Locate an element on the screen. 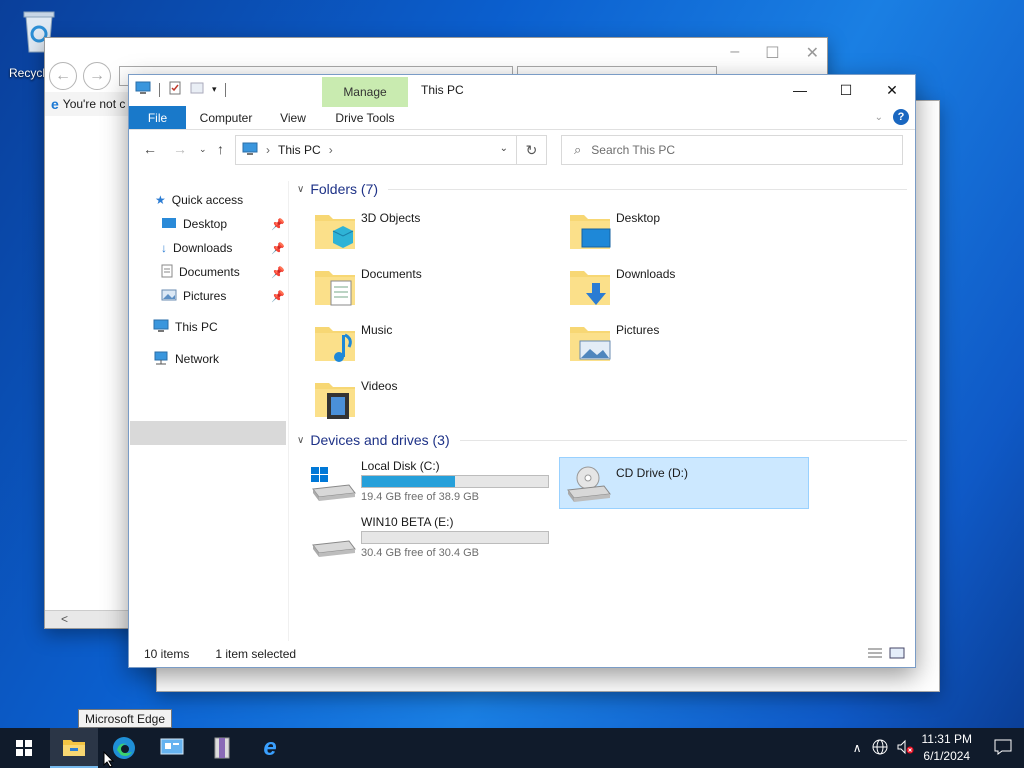  address-row: ← → ⌄ ↑ › This PC › ⌄ ↻ ⌕ Search This PC is located at coordinates (522, 150).